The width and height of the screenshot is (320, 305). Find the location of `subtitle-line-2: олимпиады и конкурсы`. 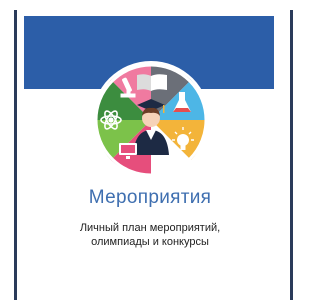

subtitle-line-2: олимпиады и конкурсы is located at coordinates (150, 242).